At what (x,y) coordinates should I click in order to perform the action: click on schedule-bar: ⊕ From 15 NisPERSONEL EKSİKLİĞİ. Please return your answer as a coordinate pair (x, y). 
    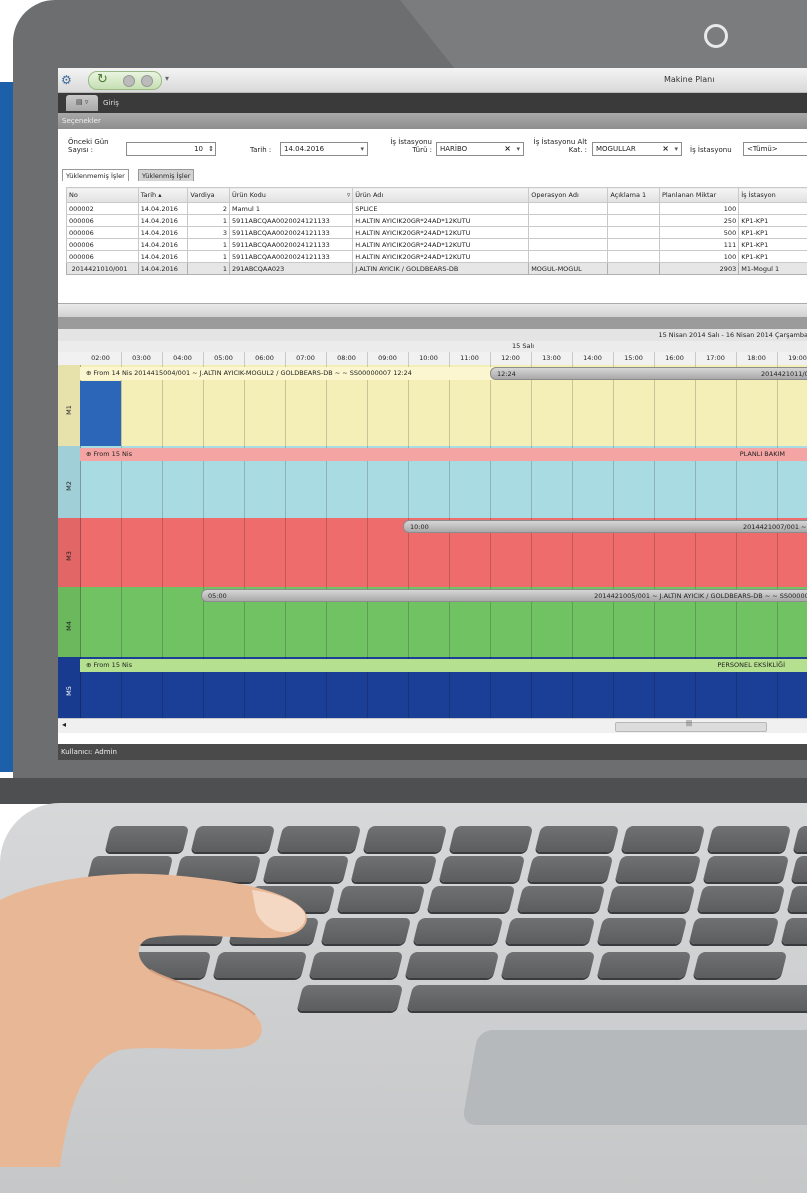
    Looking at the image, I should click on (443, 665).